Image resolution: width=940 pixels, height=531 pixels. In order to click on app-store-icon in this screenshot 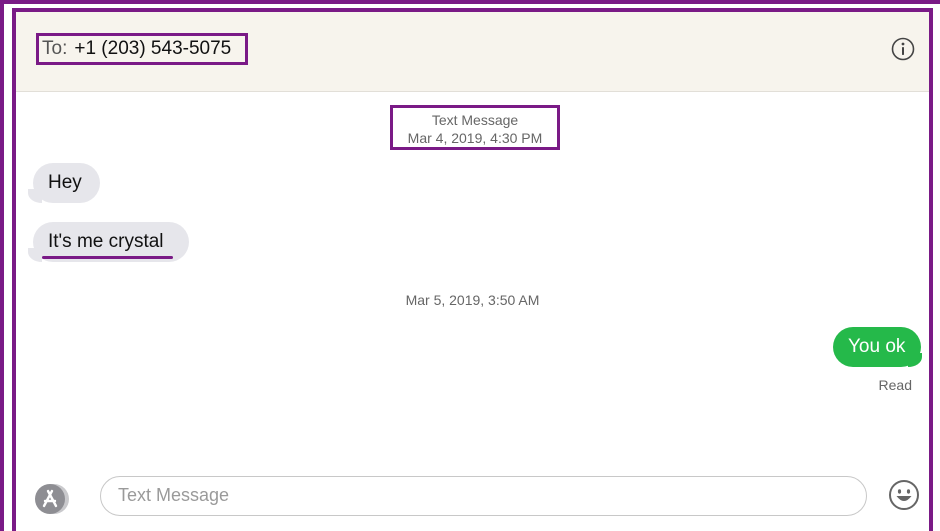, I will do `click(52, 499)`.